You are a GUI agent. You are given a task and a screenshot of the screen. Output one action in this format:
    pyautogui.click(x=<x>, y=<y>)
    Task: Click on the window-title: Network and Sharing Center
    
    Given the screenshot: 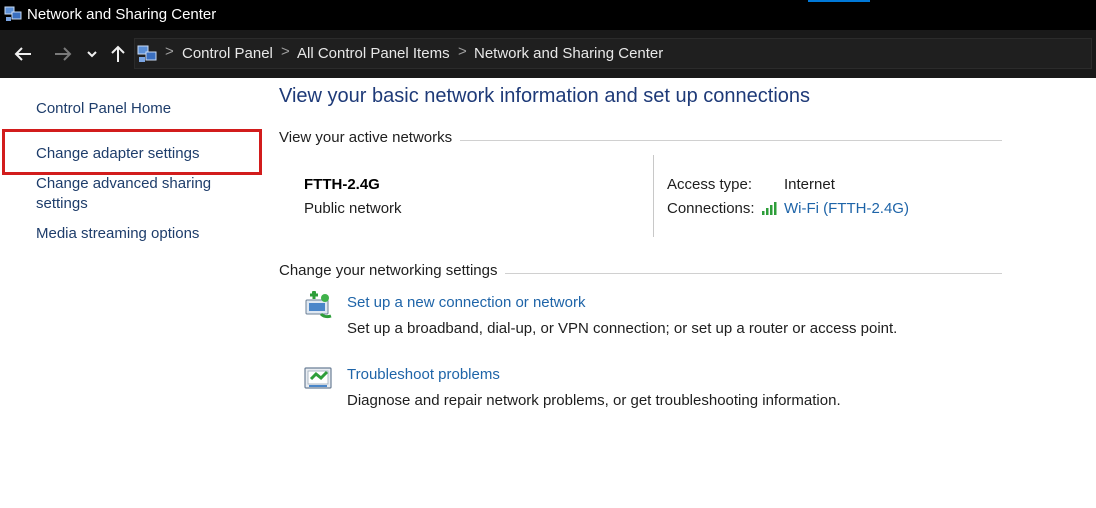 What is the action you would take?
    pyautogui.click(x=122, y=14)
    